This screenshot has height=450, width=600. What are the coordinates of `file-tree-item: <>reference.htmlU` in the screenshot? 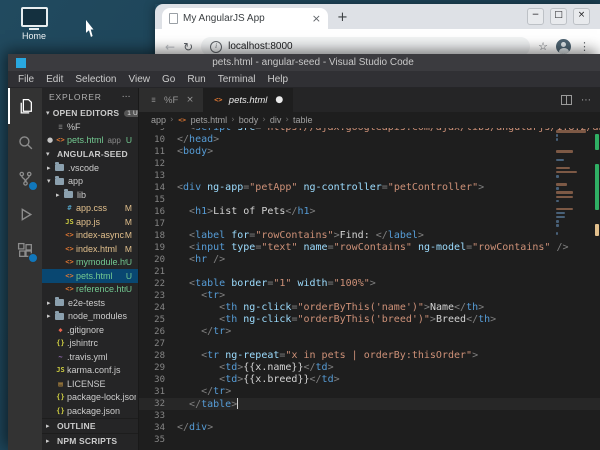 It's located at (90, 290).